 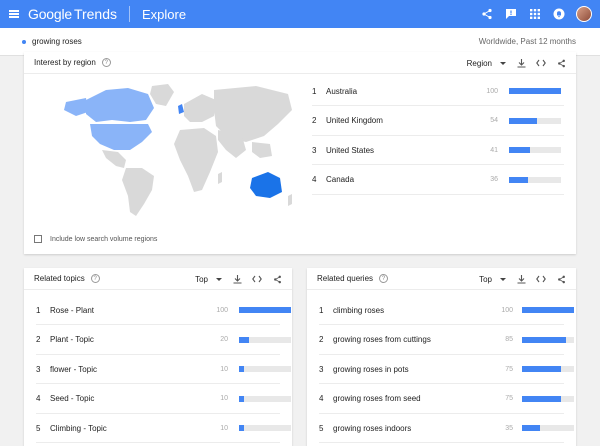 I want to click on header-divider, so click(x=130, y=14).